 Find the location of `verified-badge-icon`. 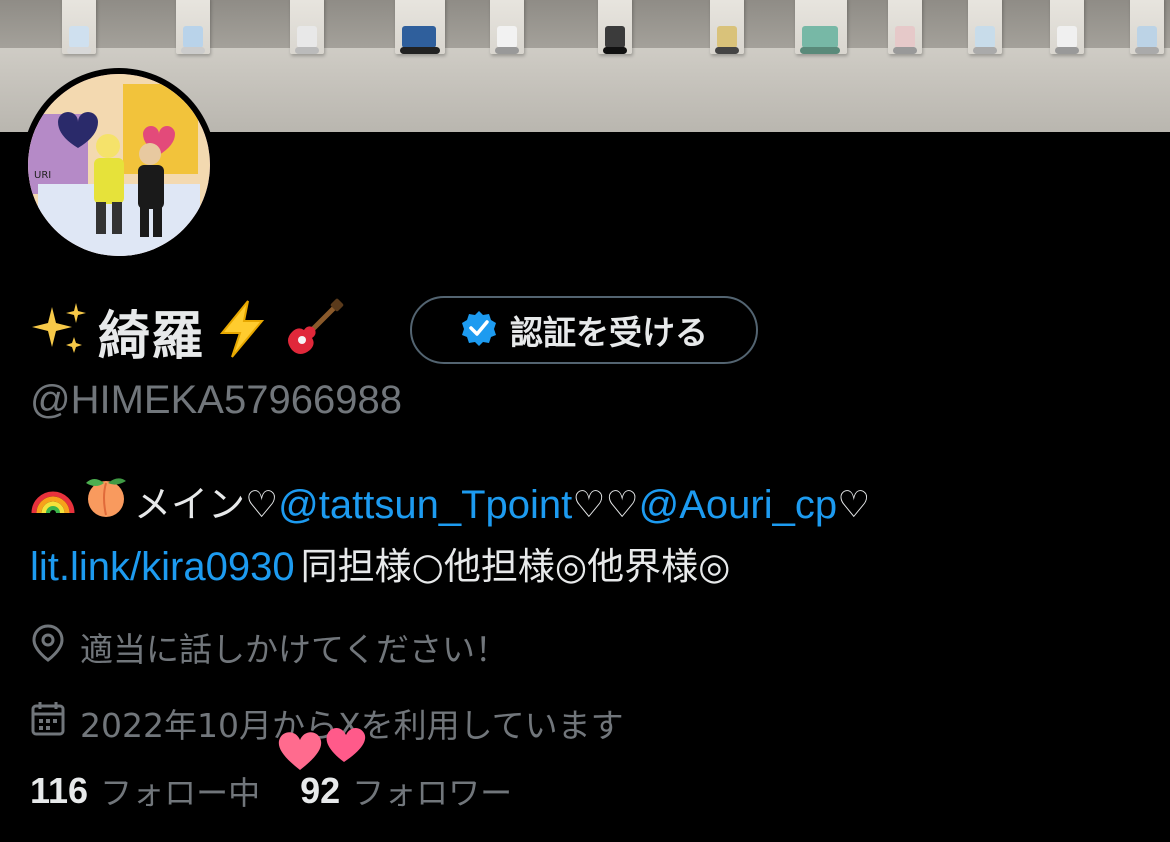

verified-badge-icon is located at coordinates (479, 330).